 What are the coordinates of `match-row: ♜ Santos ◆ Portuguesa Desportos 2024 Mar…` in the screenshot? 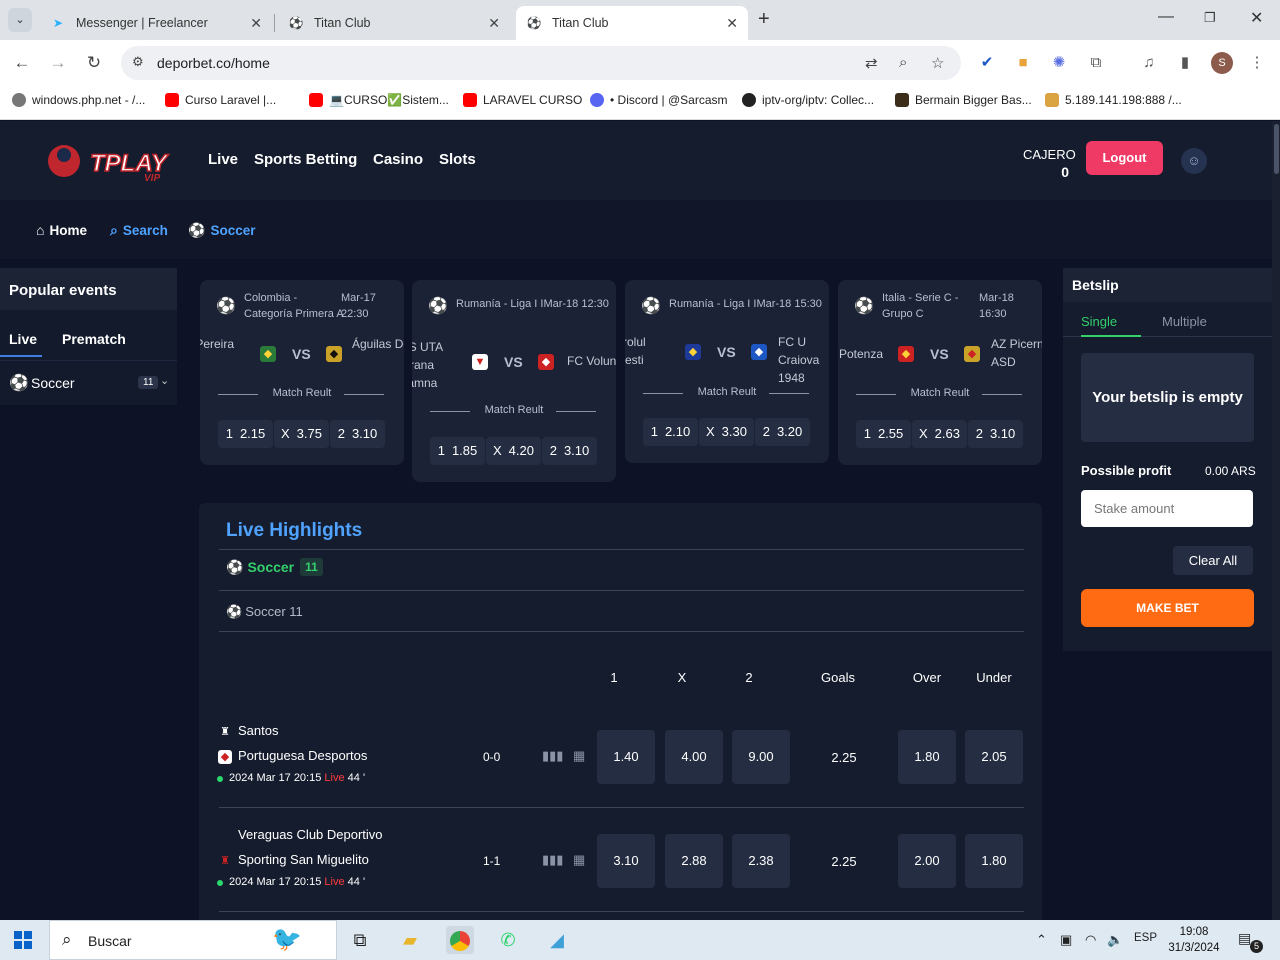 It's located at (620, 763).